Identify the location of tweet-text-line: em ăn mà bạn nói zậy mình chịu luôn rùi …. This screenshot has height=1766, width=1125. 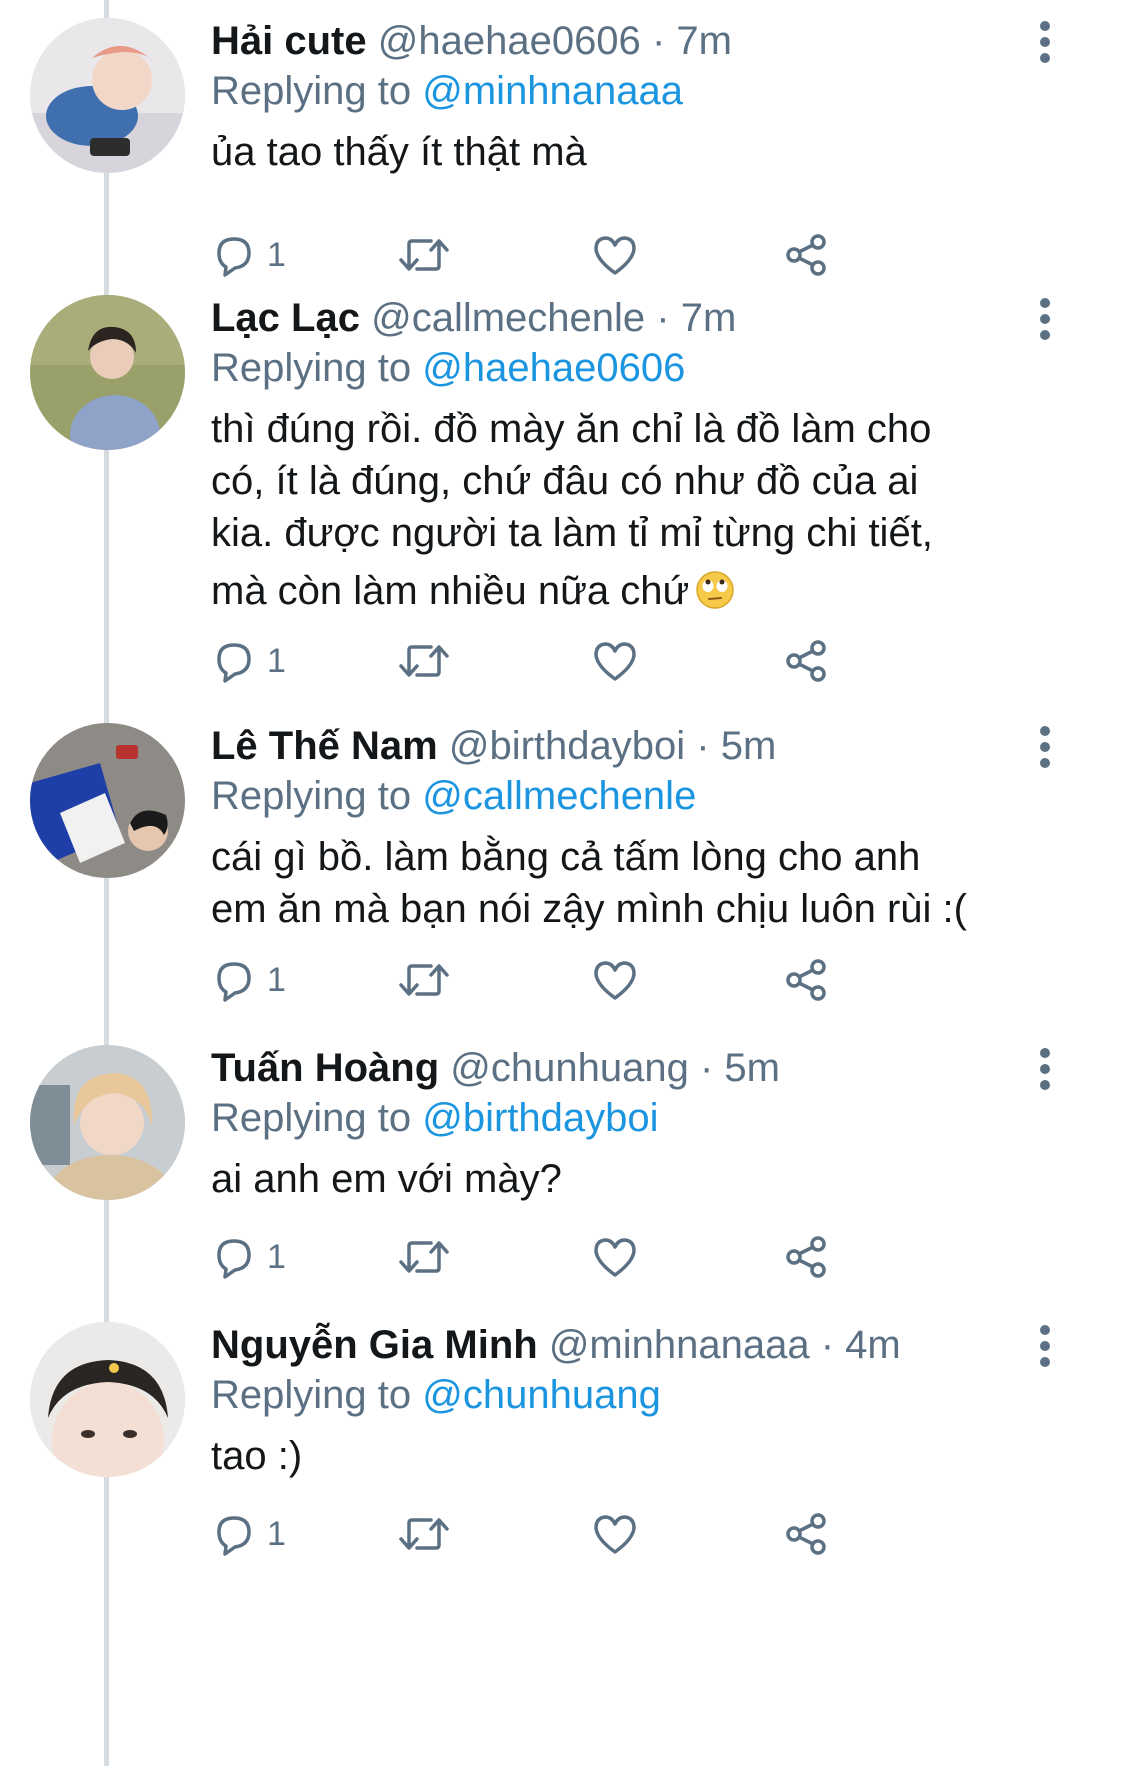
(589, 909).